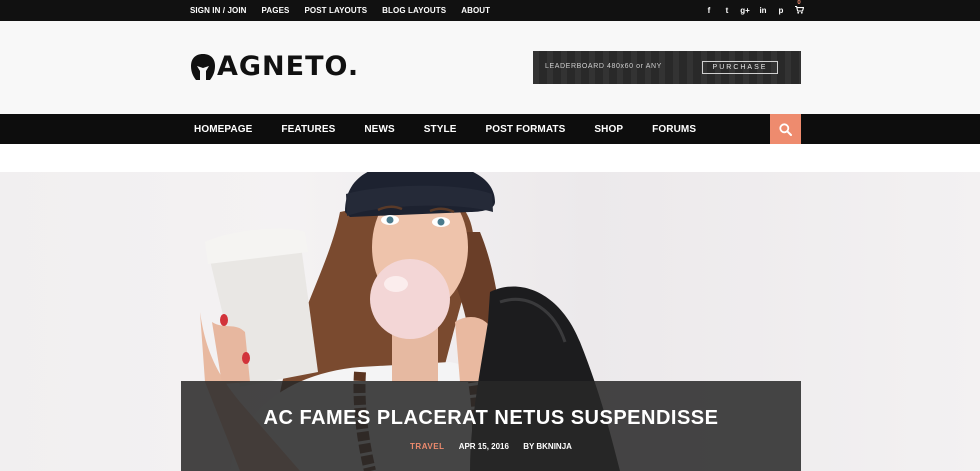 The height and width of the screenshot is (471, 980). What do you see at coordinates (308, 129) in the screenshot?
I see `nav-item-features: FEATURES` at bounding box center [308, 129].